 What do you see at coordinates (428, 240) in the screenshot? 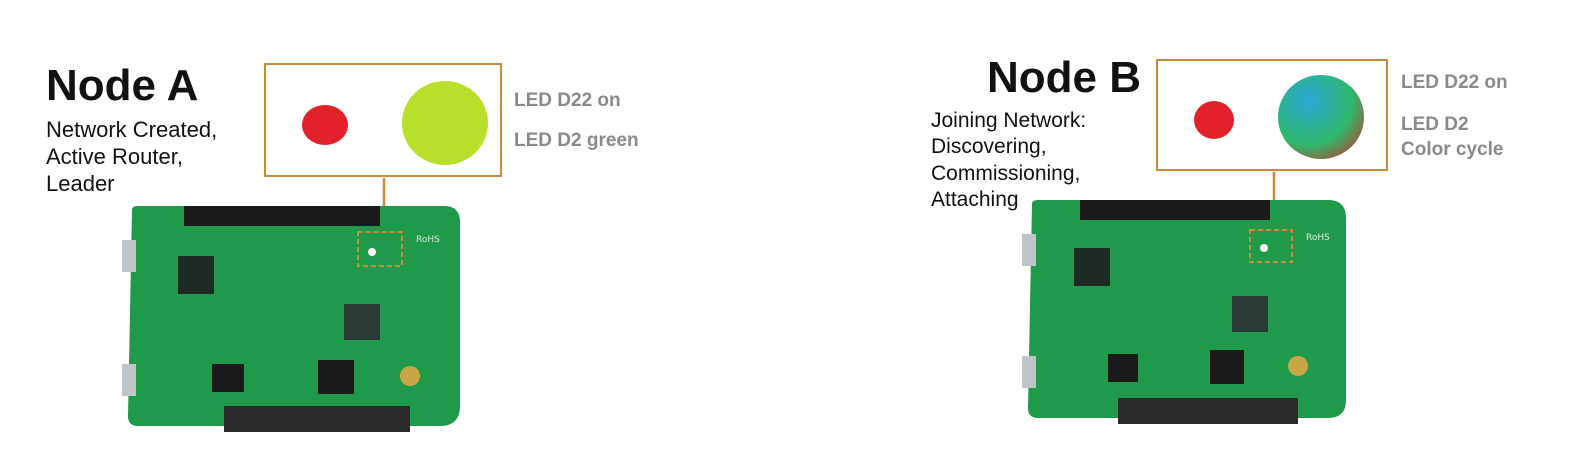
I see `node-a-rohs-mark: RoHS` at bounding box center [428, 240].